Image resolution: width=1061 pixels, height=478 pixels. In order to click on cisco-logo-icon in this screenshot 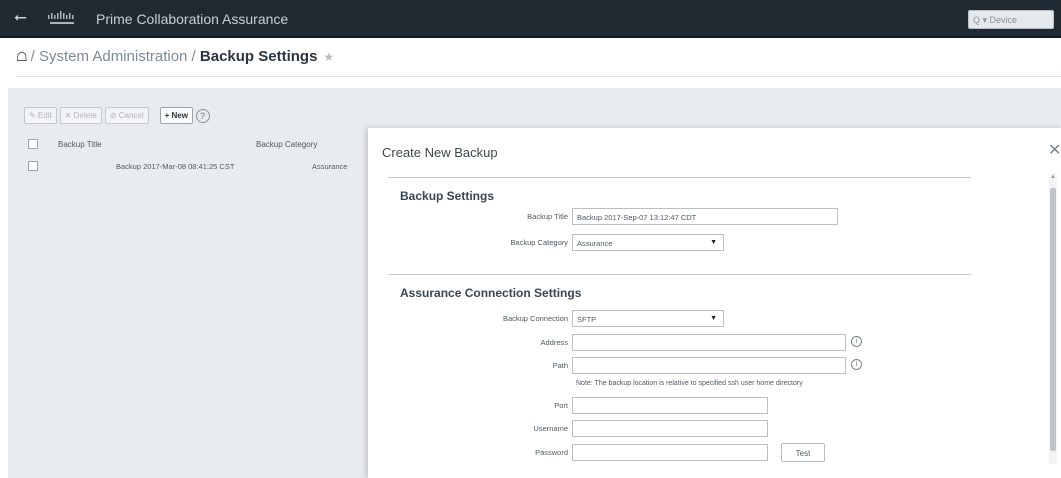, I will do `click(61, 17)`.